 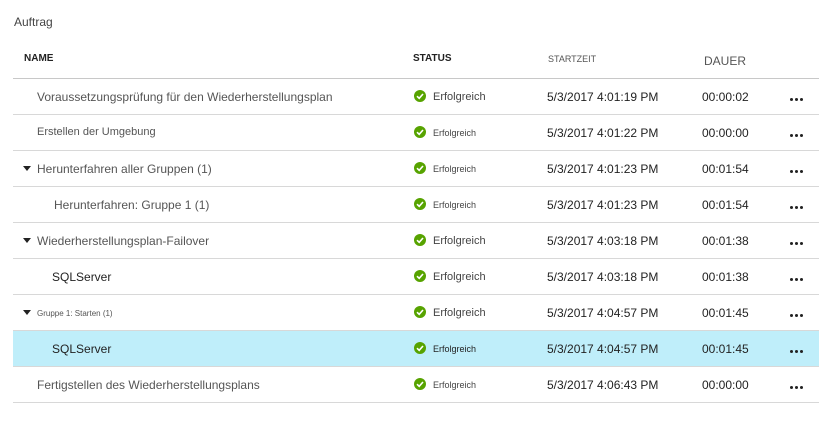 What do you see at coordinates (725, 61) in the screenshot?
I see `column-header-duration: DAUER` at bounding box center [725, 61].